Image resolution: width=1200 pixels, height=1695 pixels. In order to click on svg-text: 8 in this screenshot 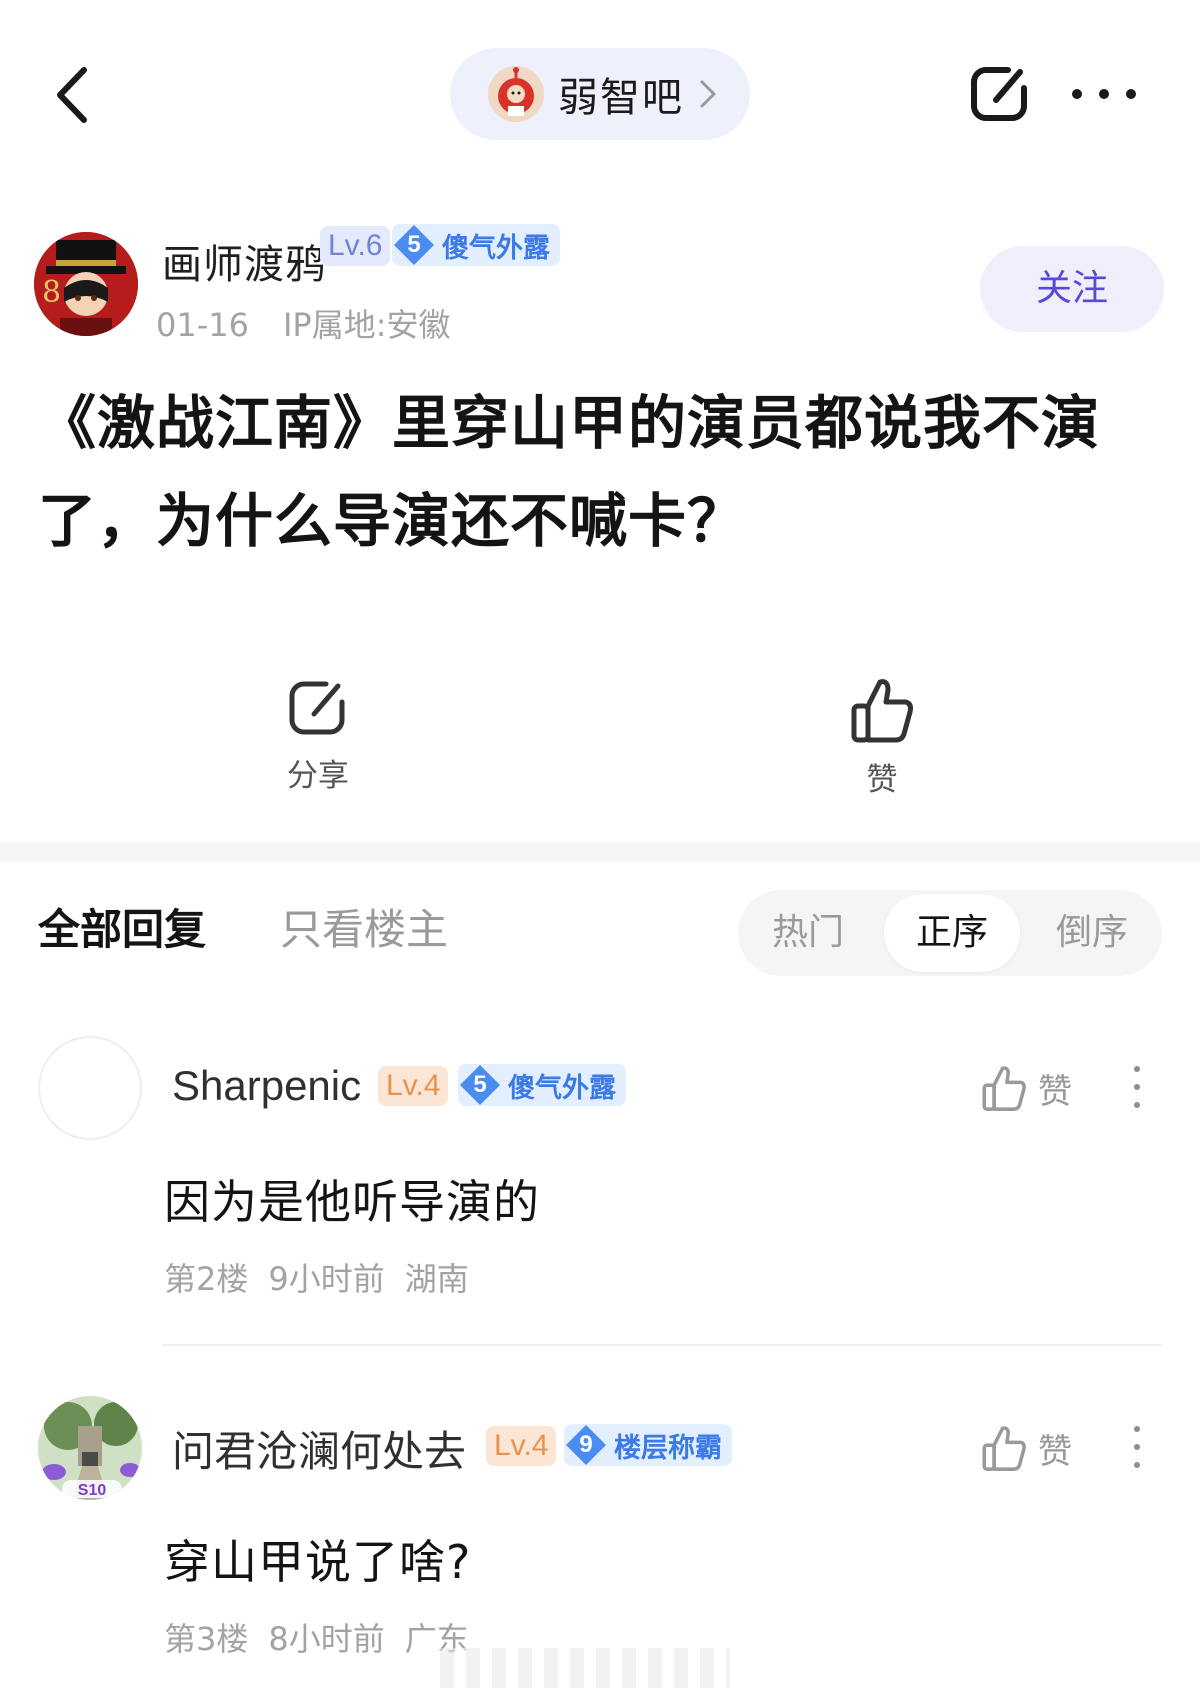, I will do `click(51, 292)`.